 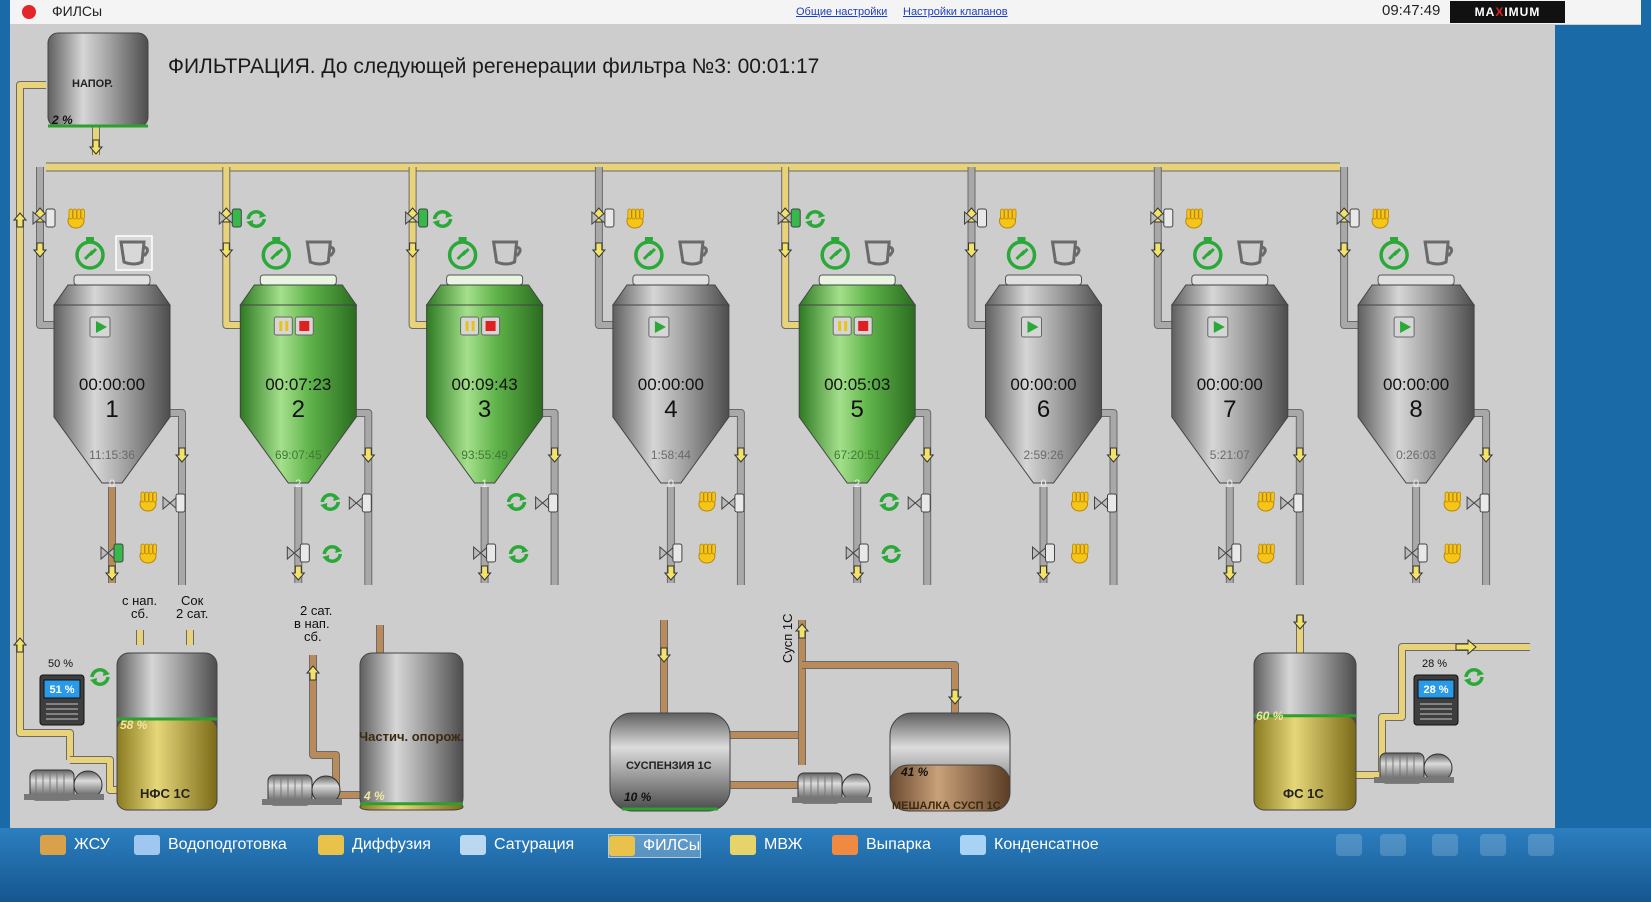 What do you see at coordinates (1349, 845) in the screenshot?
I see `menu-icon` at bounding box center [1349, 845].